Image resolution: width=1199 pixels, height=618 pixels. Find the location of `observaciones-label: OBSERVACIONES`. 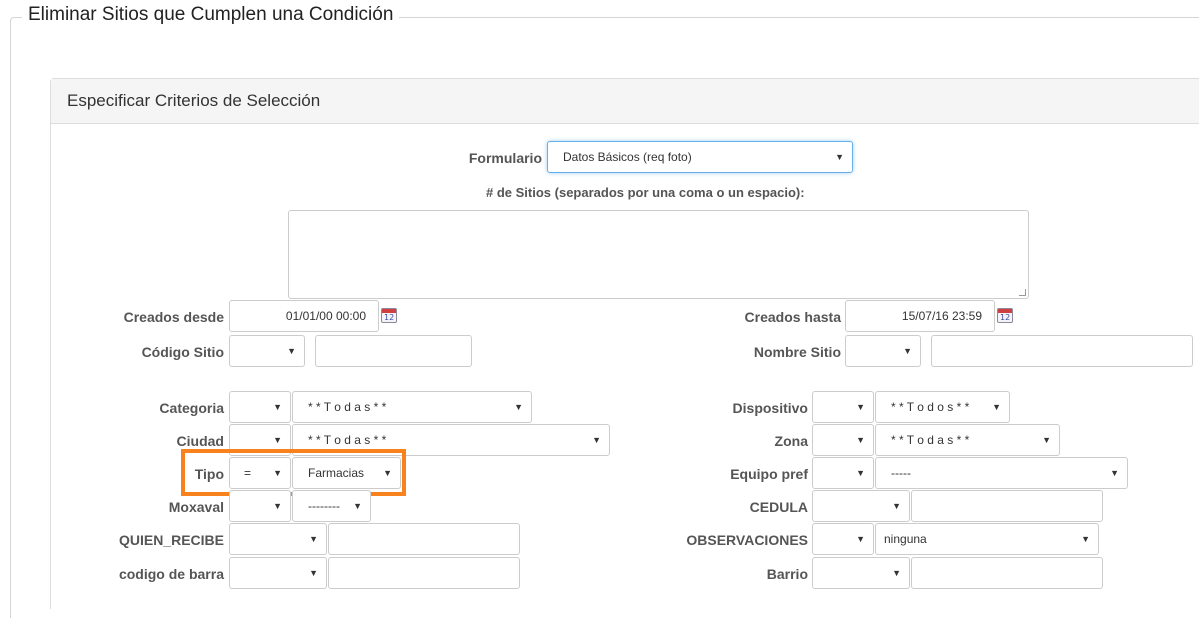

observaciones-label: OBSERVACIONES is located at coordinates (747, 540).